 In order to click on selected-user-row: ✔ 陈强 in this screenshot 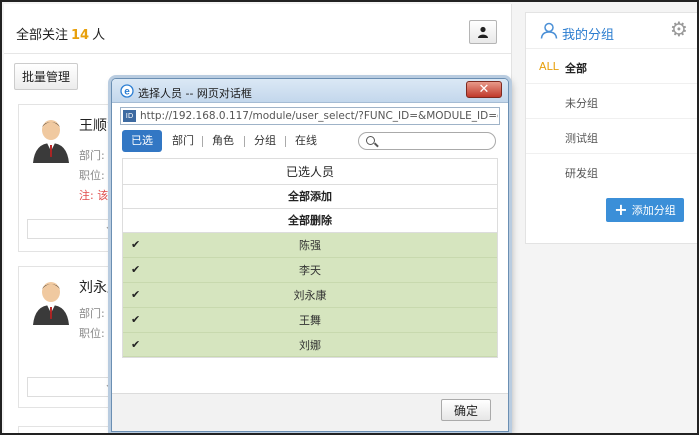, I will do `click(310, 245)`.